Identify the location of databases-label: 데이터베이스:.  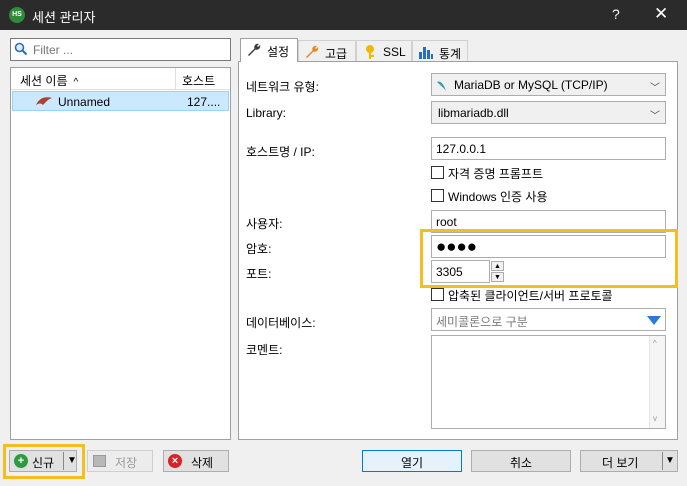
(281, 323).